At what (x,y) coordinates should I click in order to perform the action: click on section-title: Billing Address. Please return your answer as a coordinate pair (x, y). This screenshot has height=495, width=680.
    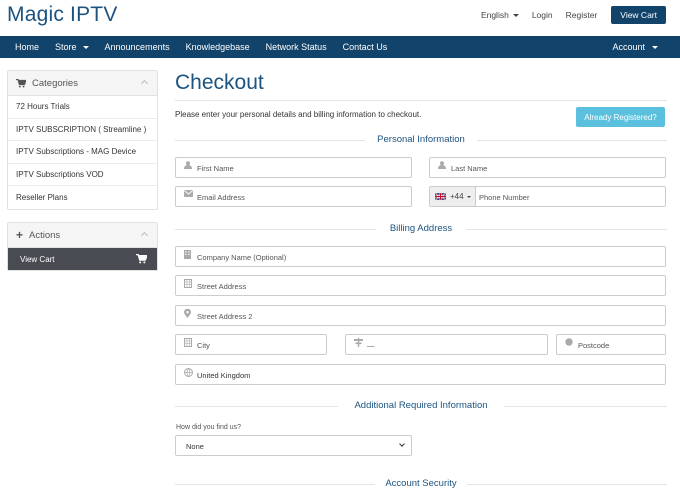
    Looking at the image, I should click on (421, 228).